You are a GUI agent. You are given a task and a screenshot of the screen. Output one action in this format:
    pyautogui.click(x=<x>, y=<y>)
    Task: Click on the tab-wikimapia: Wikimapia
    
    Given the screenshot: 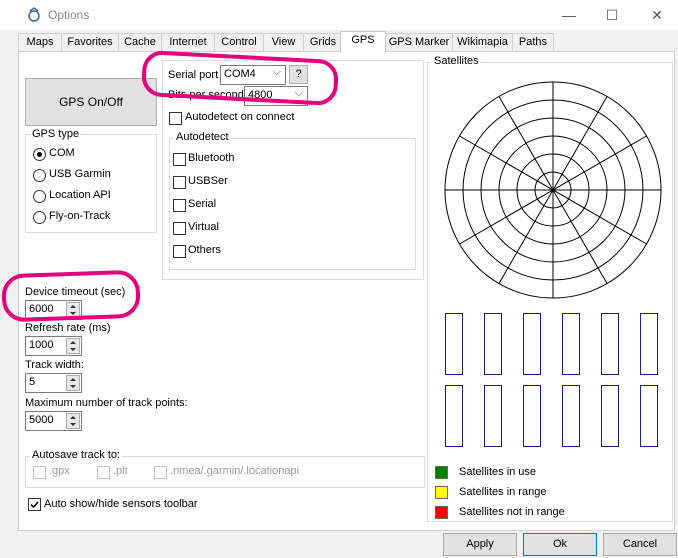 What is the action you would take?
    pyautogui.click(x=482, y=42)
    